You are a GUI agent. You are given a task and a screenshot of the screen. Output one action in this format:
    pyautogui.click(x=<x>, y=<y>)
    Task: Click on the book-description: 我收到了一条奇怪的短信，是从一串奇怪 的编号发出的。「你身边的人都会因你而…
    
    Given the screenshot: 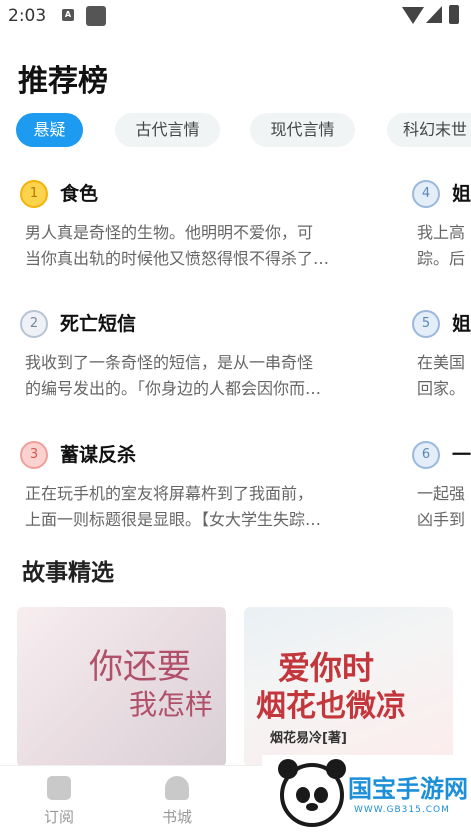 What is the action you would take?
    pyautogui.click(x=173, y=375)
    